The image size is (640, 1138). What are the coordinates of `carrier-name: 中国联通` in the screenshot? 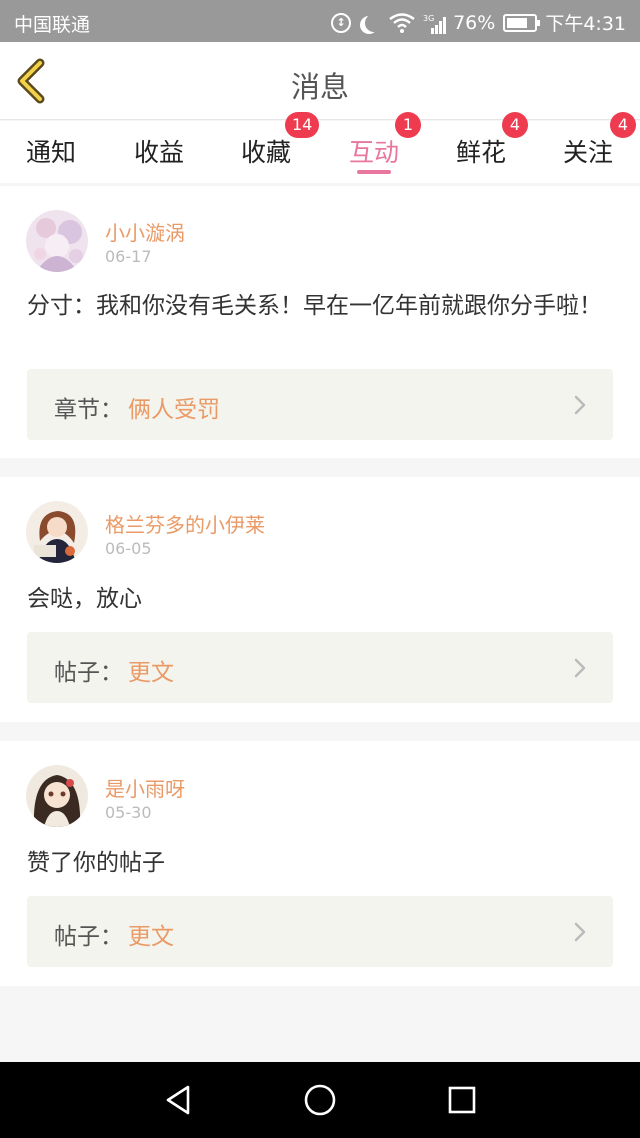 It's located at (52, 25).